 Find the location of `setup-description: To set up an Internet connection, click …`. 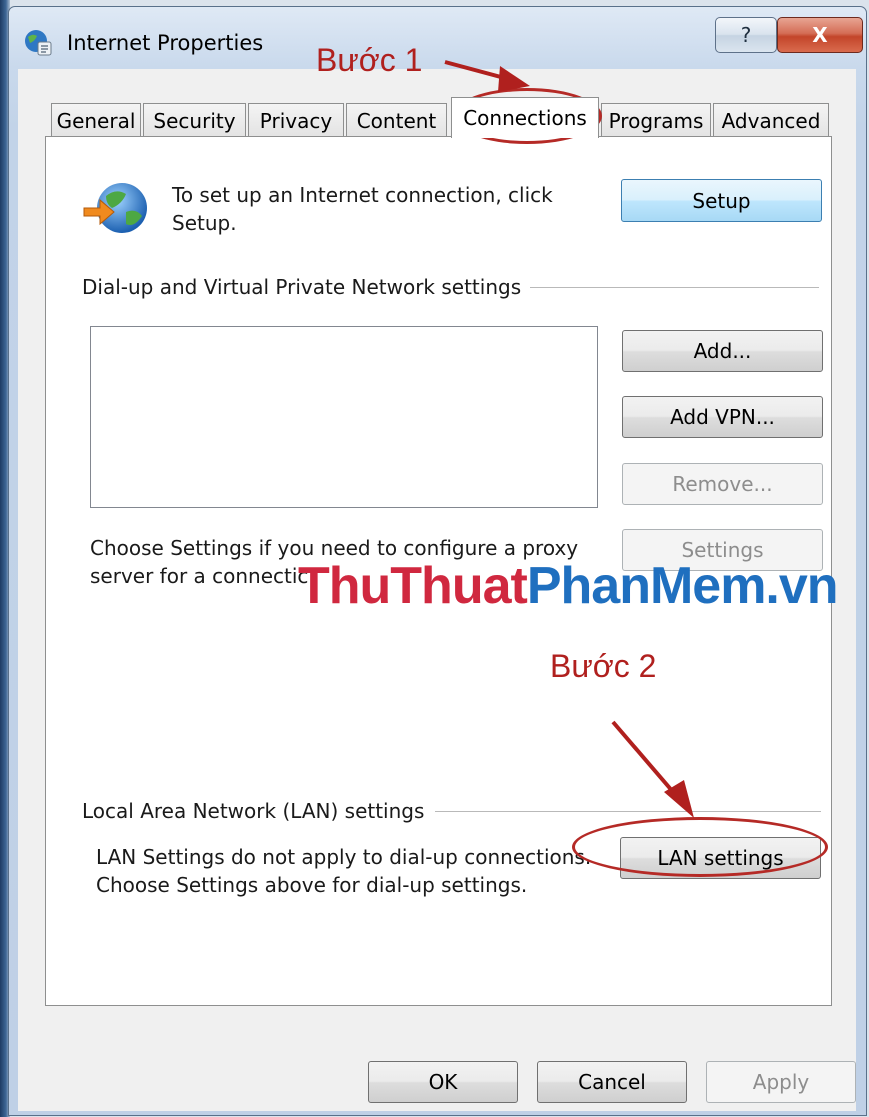

setup-description: To set up an Internet connection, click … is located at coordinates (362, 209).